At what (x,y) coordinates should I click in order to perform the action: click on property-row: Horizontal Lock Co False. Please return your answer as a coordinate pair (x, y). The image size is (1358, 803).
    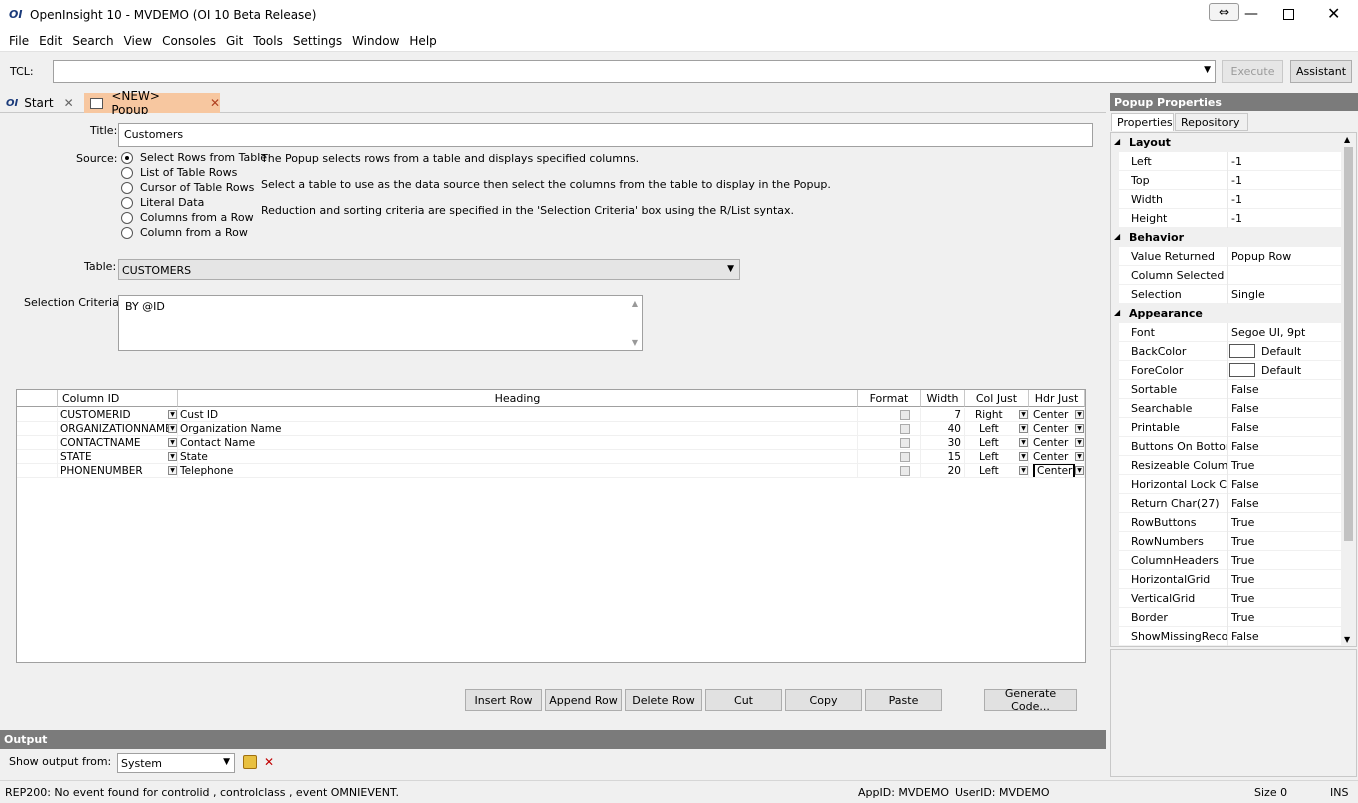
    Looking at the image, I should click on (1231, 484).